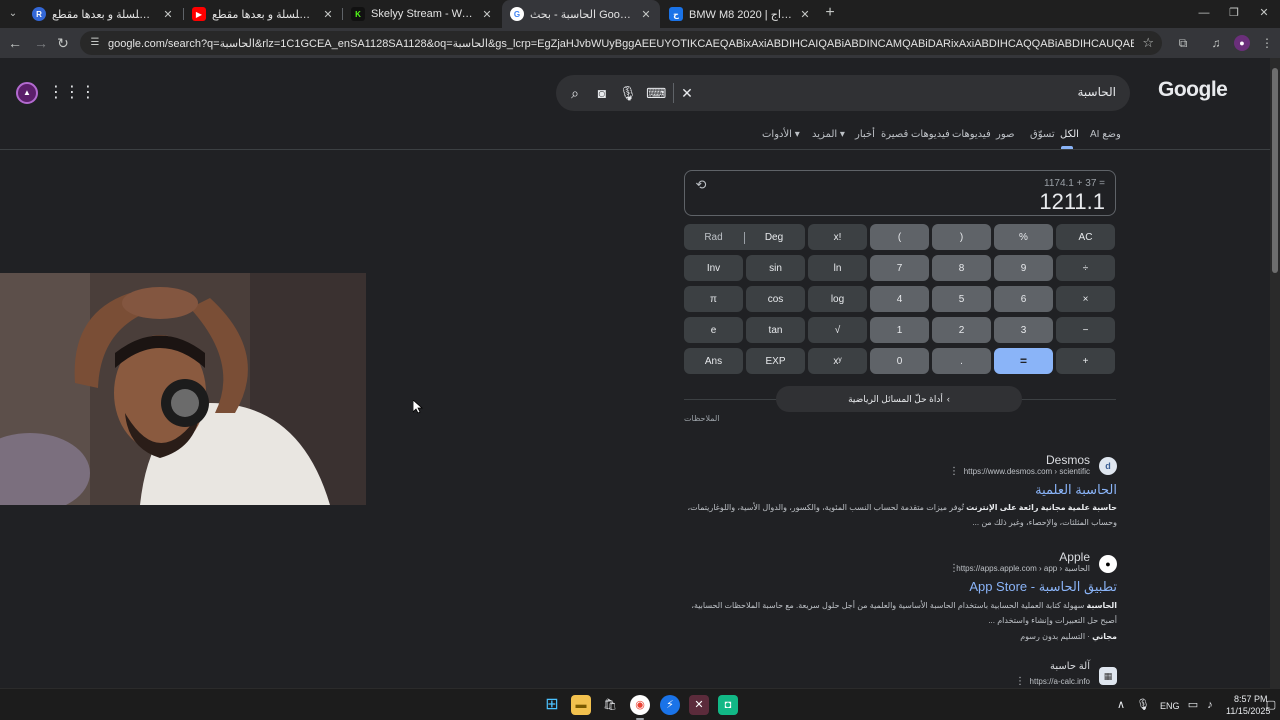 The height and width of the screenshot is (720, 1280). Describe the element at coordinates (1204, 13) in the screenshot. I see `minimize-button: —` at that location.